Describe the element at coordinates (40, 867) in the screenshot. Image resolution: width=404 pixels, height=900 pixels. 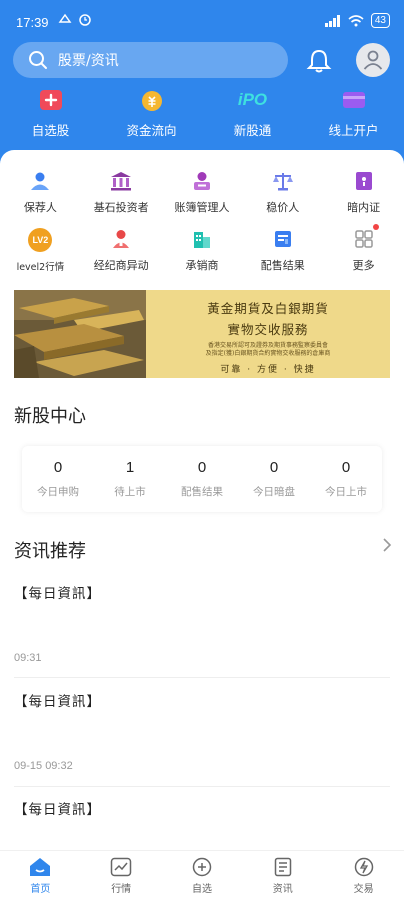
I see `home-icon` at that location.